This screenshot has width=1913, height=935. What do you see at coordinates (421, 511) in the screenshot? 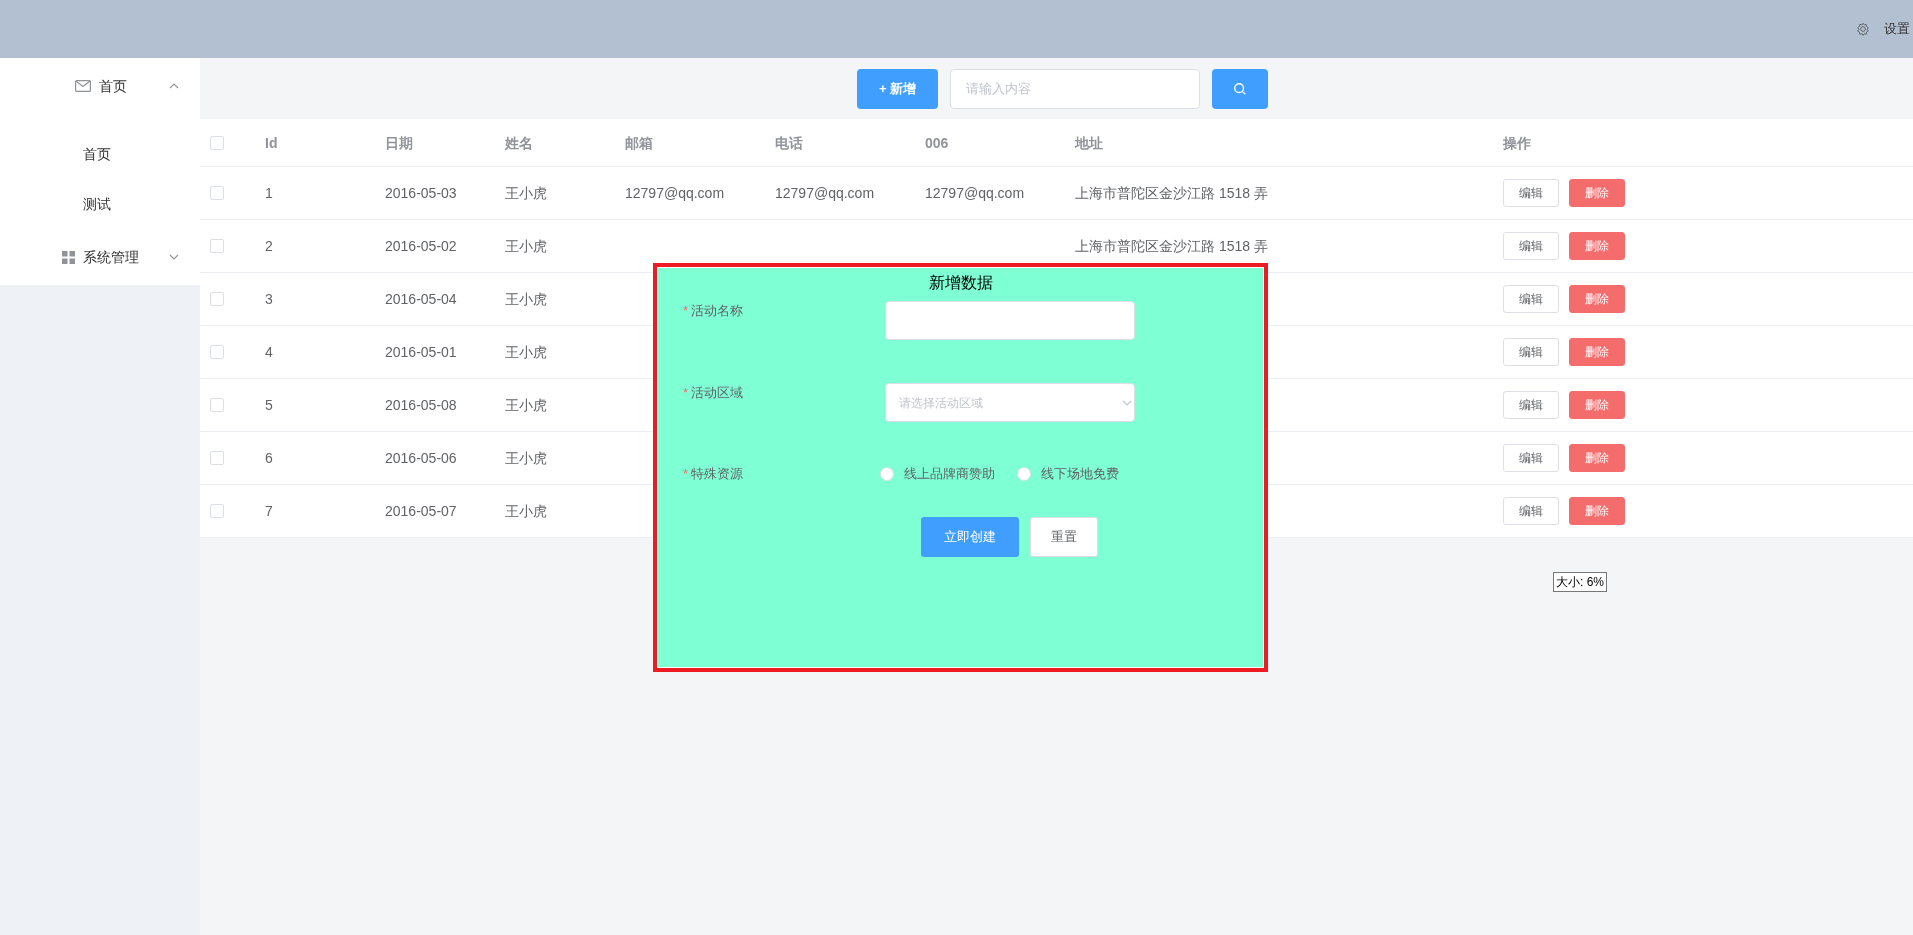
I see `table-cell: 2016-05-07` at bounding box center [421, 511].